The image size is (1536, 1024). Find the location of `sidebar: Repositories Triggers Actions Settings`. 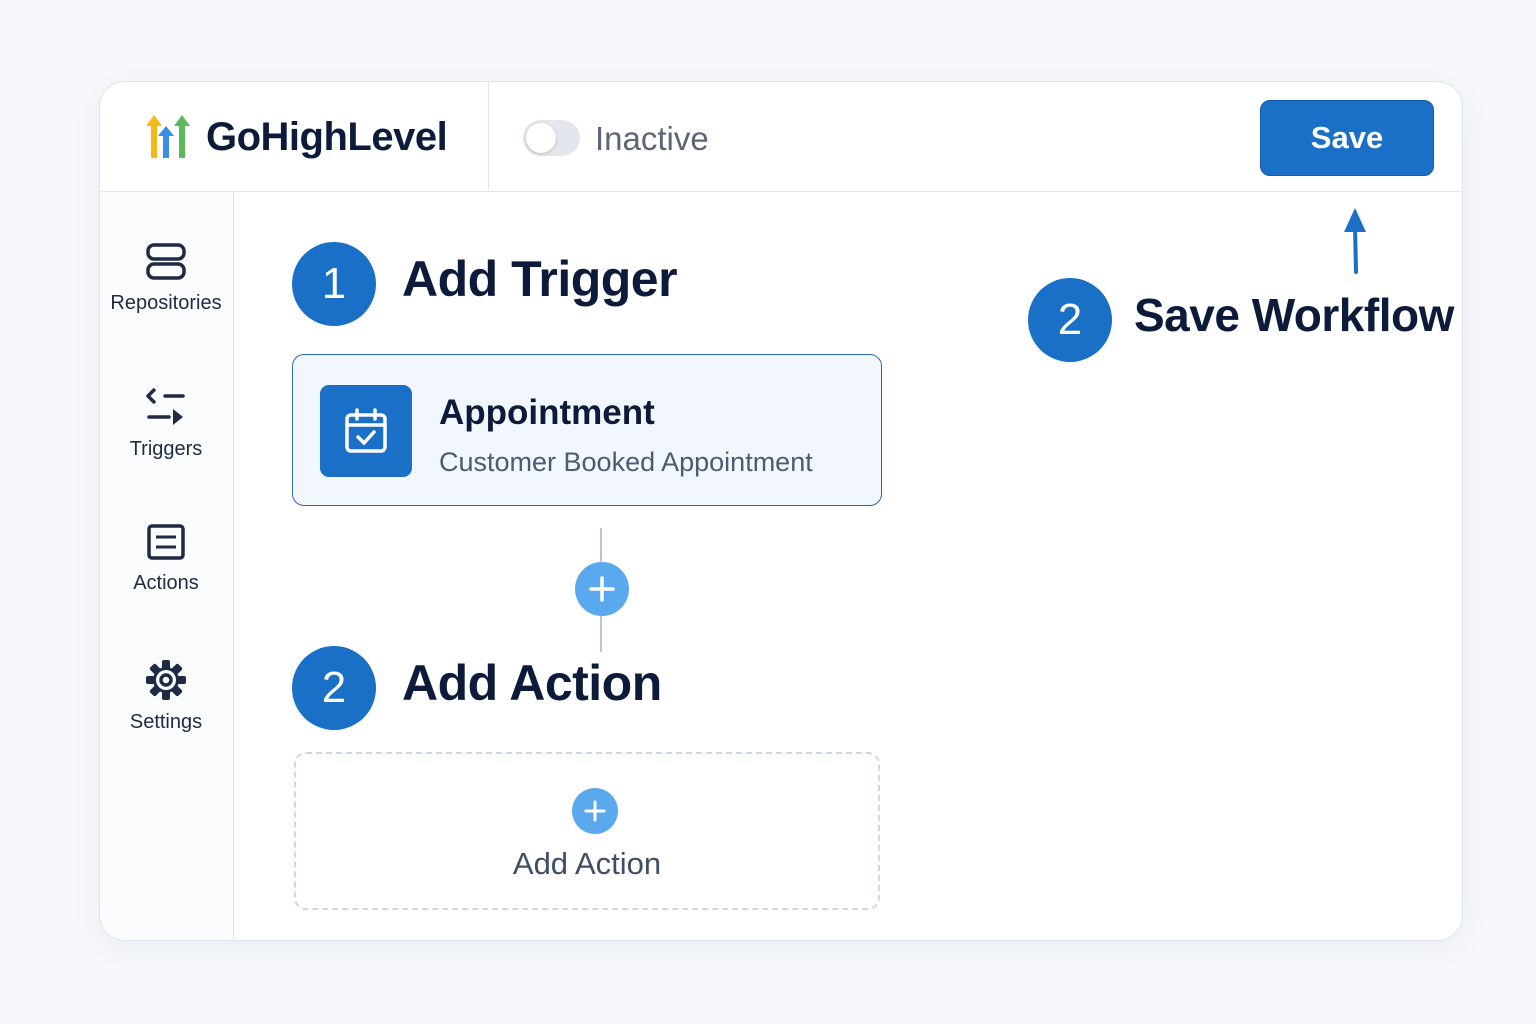

sidebar: Repositories Triggers Actions Settings is located at coordinates (167, 566).